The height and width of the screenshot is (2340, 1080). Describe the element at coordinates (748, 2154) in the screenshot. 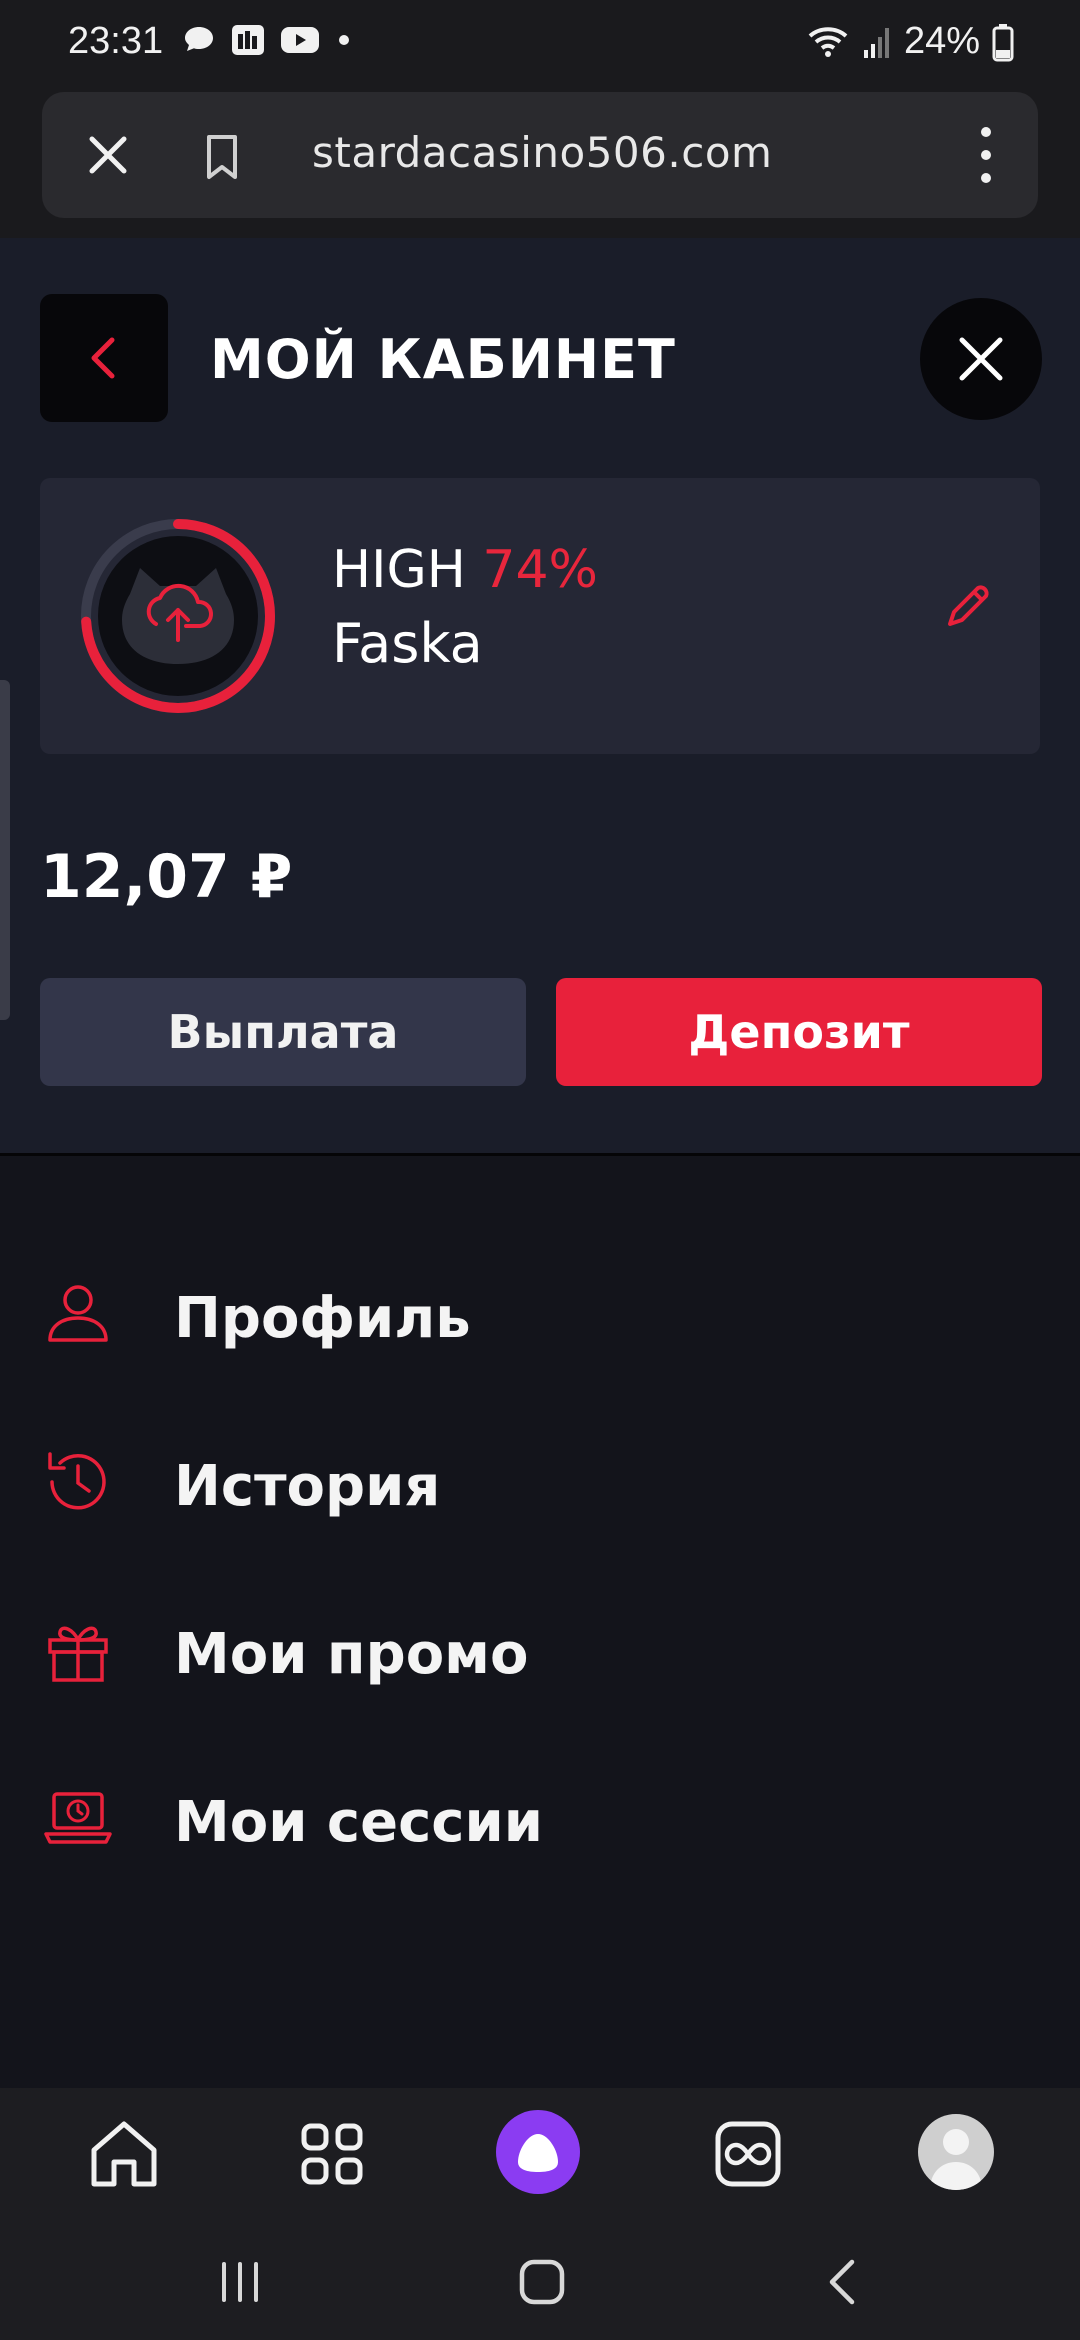

I see `infinity-icon` at that location.